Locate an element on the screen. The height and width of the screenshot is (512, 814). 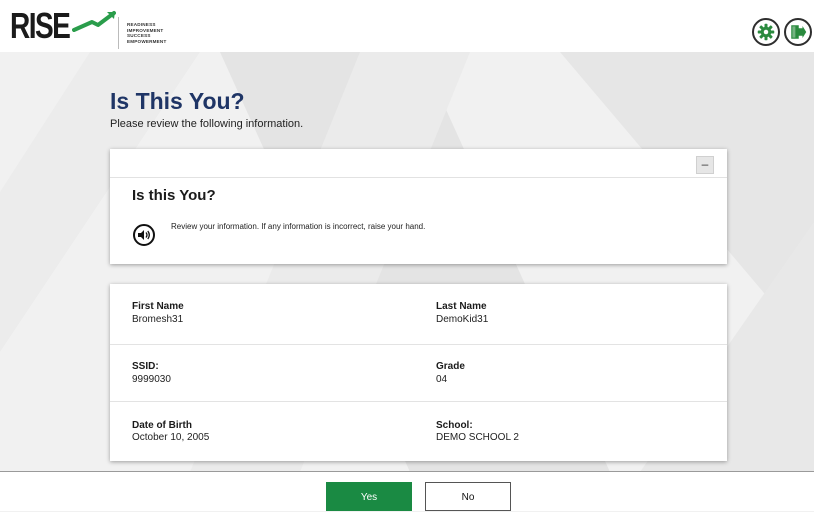
gear-icon is located at coordinates (766, 32).